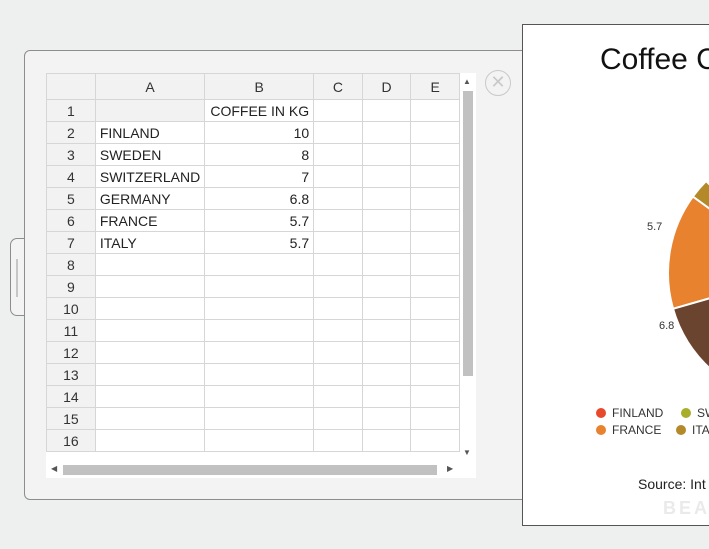 The width and height of the screenshot is (709, 549). I want to click on vertical-scrollbar: ▲ ▼, so click(468, 268).